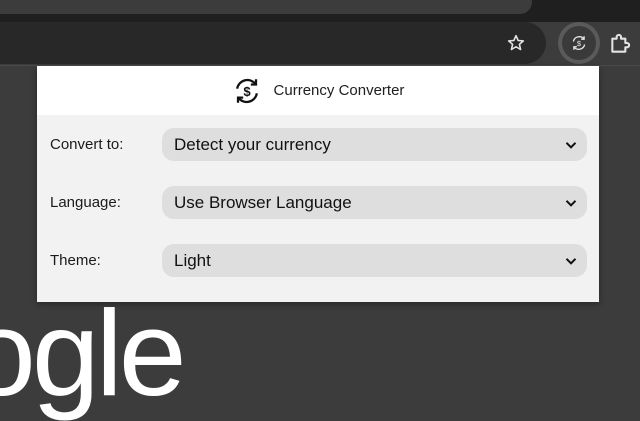 Image resolution: width=640 pixels, height=421 pixels. Describe the element at coordinates (192, 260) in the screenshot. I see `theme-value: Light` at that location.